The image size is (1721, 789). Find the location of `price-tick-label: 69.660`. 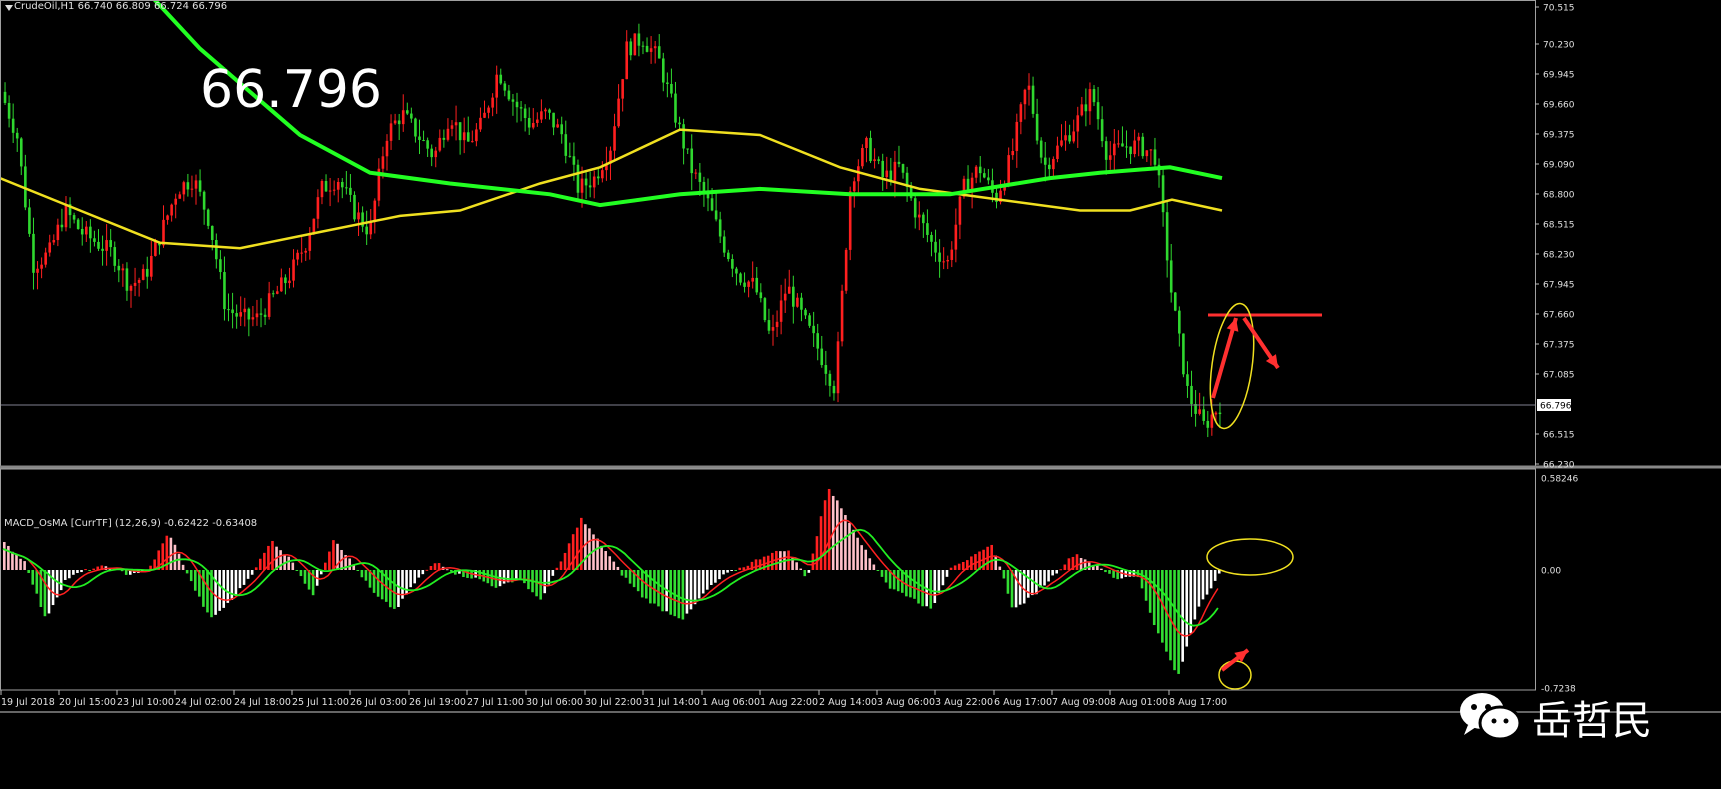

price-tick-label: 69.660 is located at coordinates (1559, 106).